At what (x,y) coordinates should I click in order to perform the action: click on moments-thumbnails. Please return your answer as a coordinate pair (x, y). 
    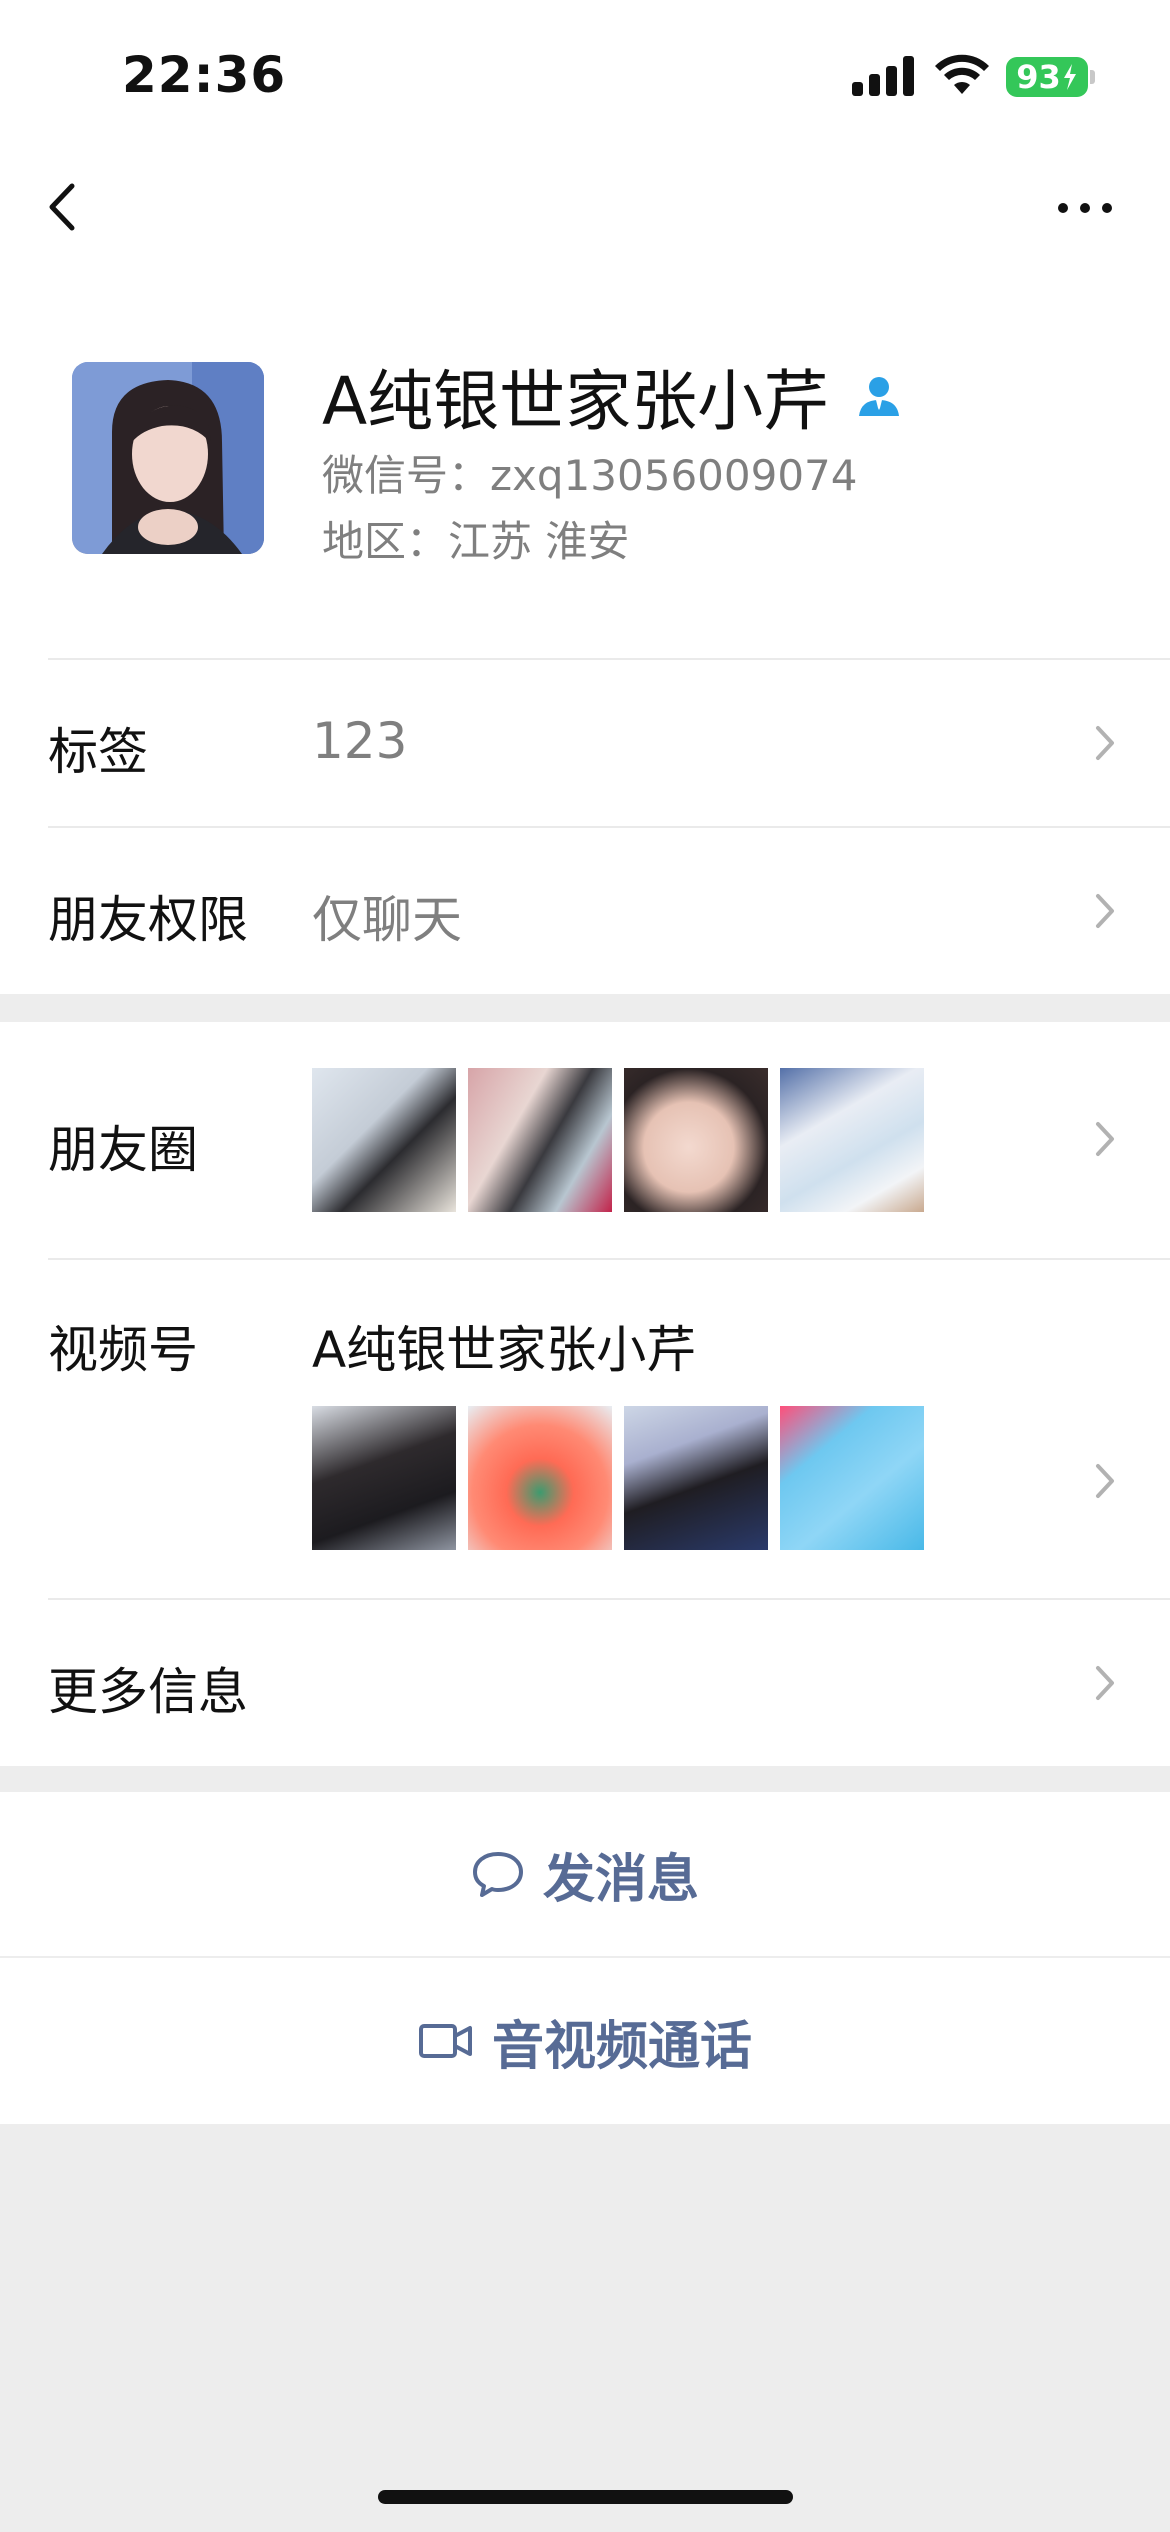
    Looking at the image, I should click on (618, 1140).